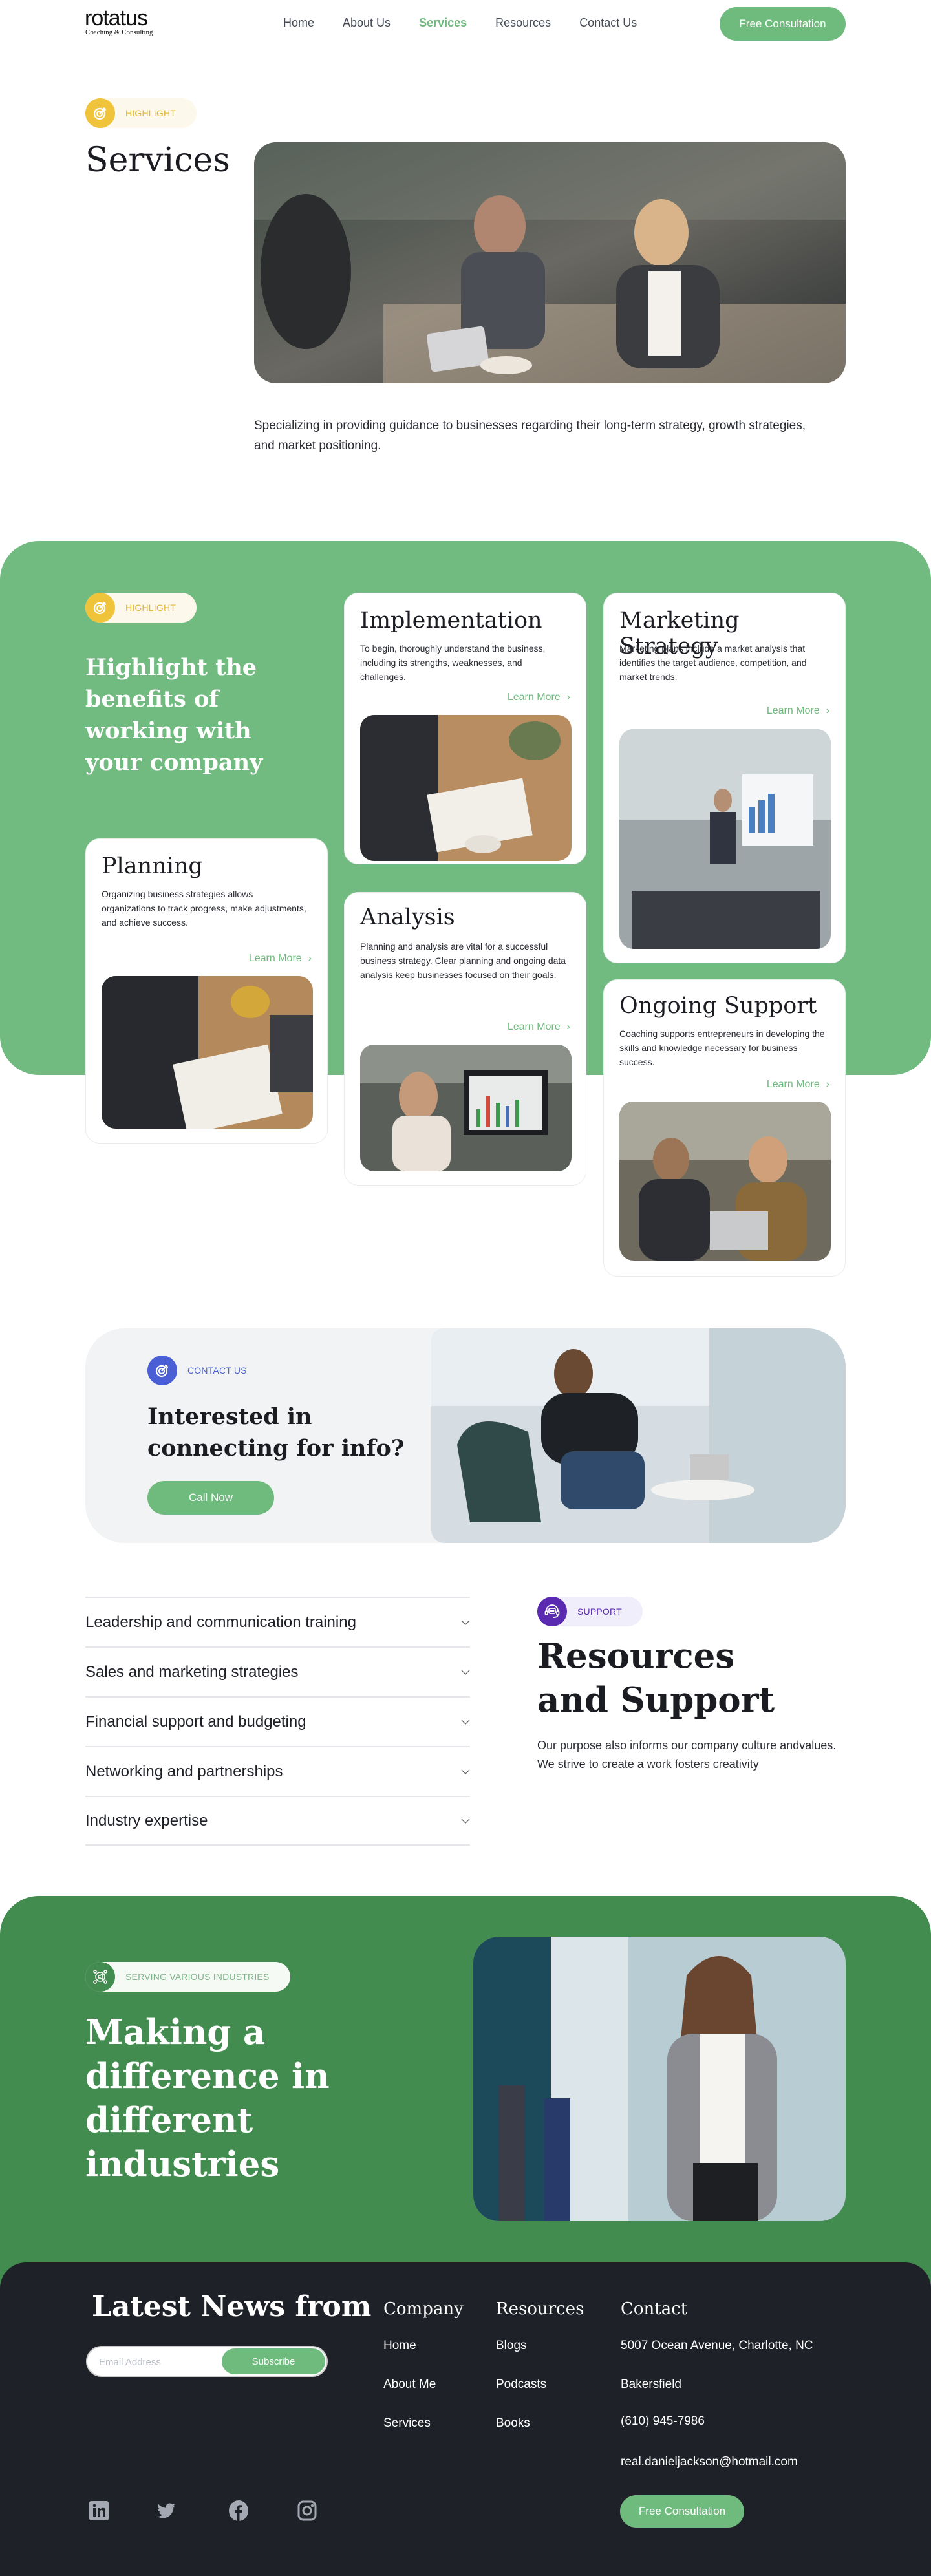 The image size is (931, 2576). Describe the element at coordinates (523, 22) in the screenshot. I see `nav-link-resources: Resources` at that location.